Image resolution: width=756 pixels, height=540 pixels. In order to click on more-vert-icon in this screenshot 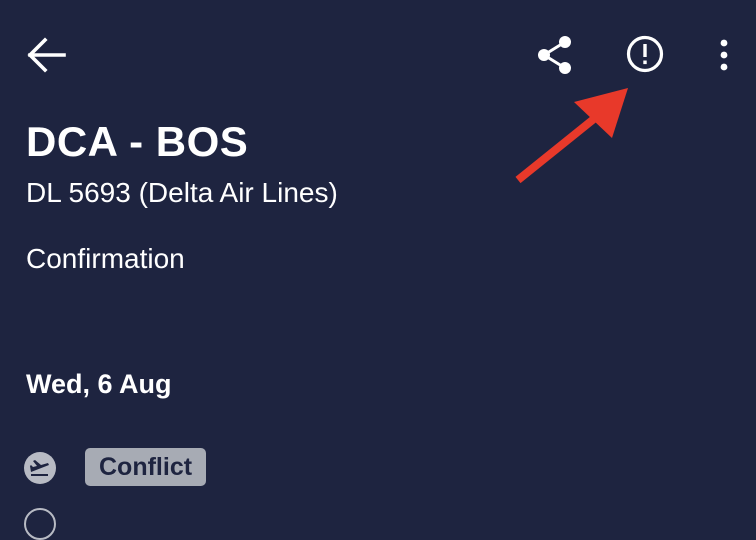, I will do `click(724, 56)`.